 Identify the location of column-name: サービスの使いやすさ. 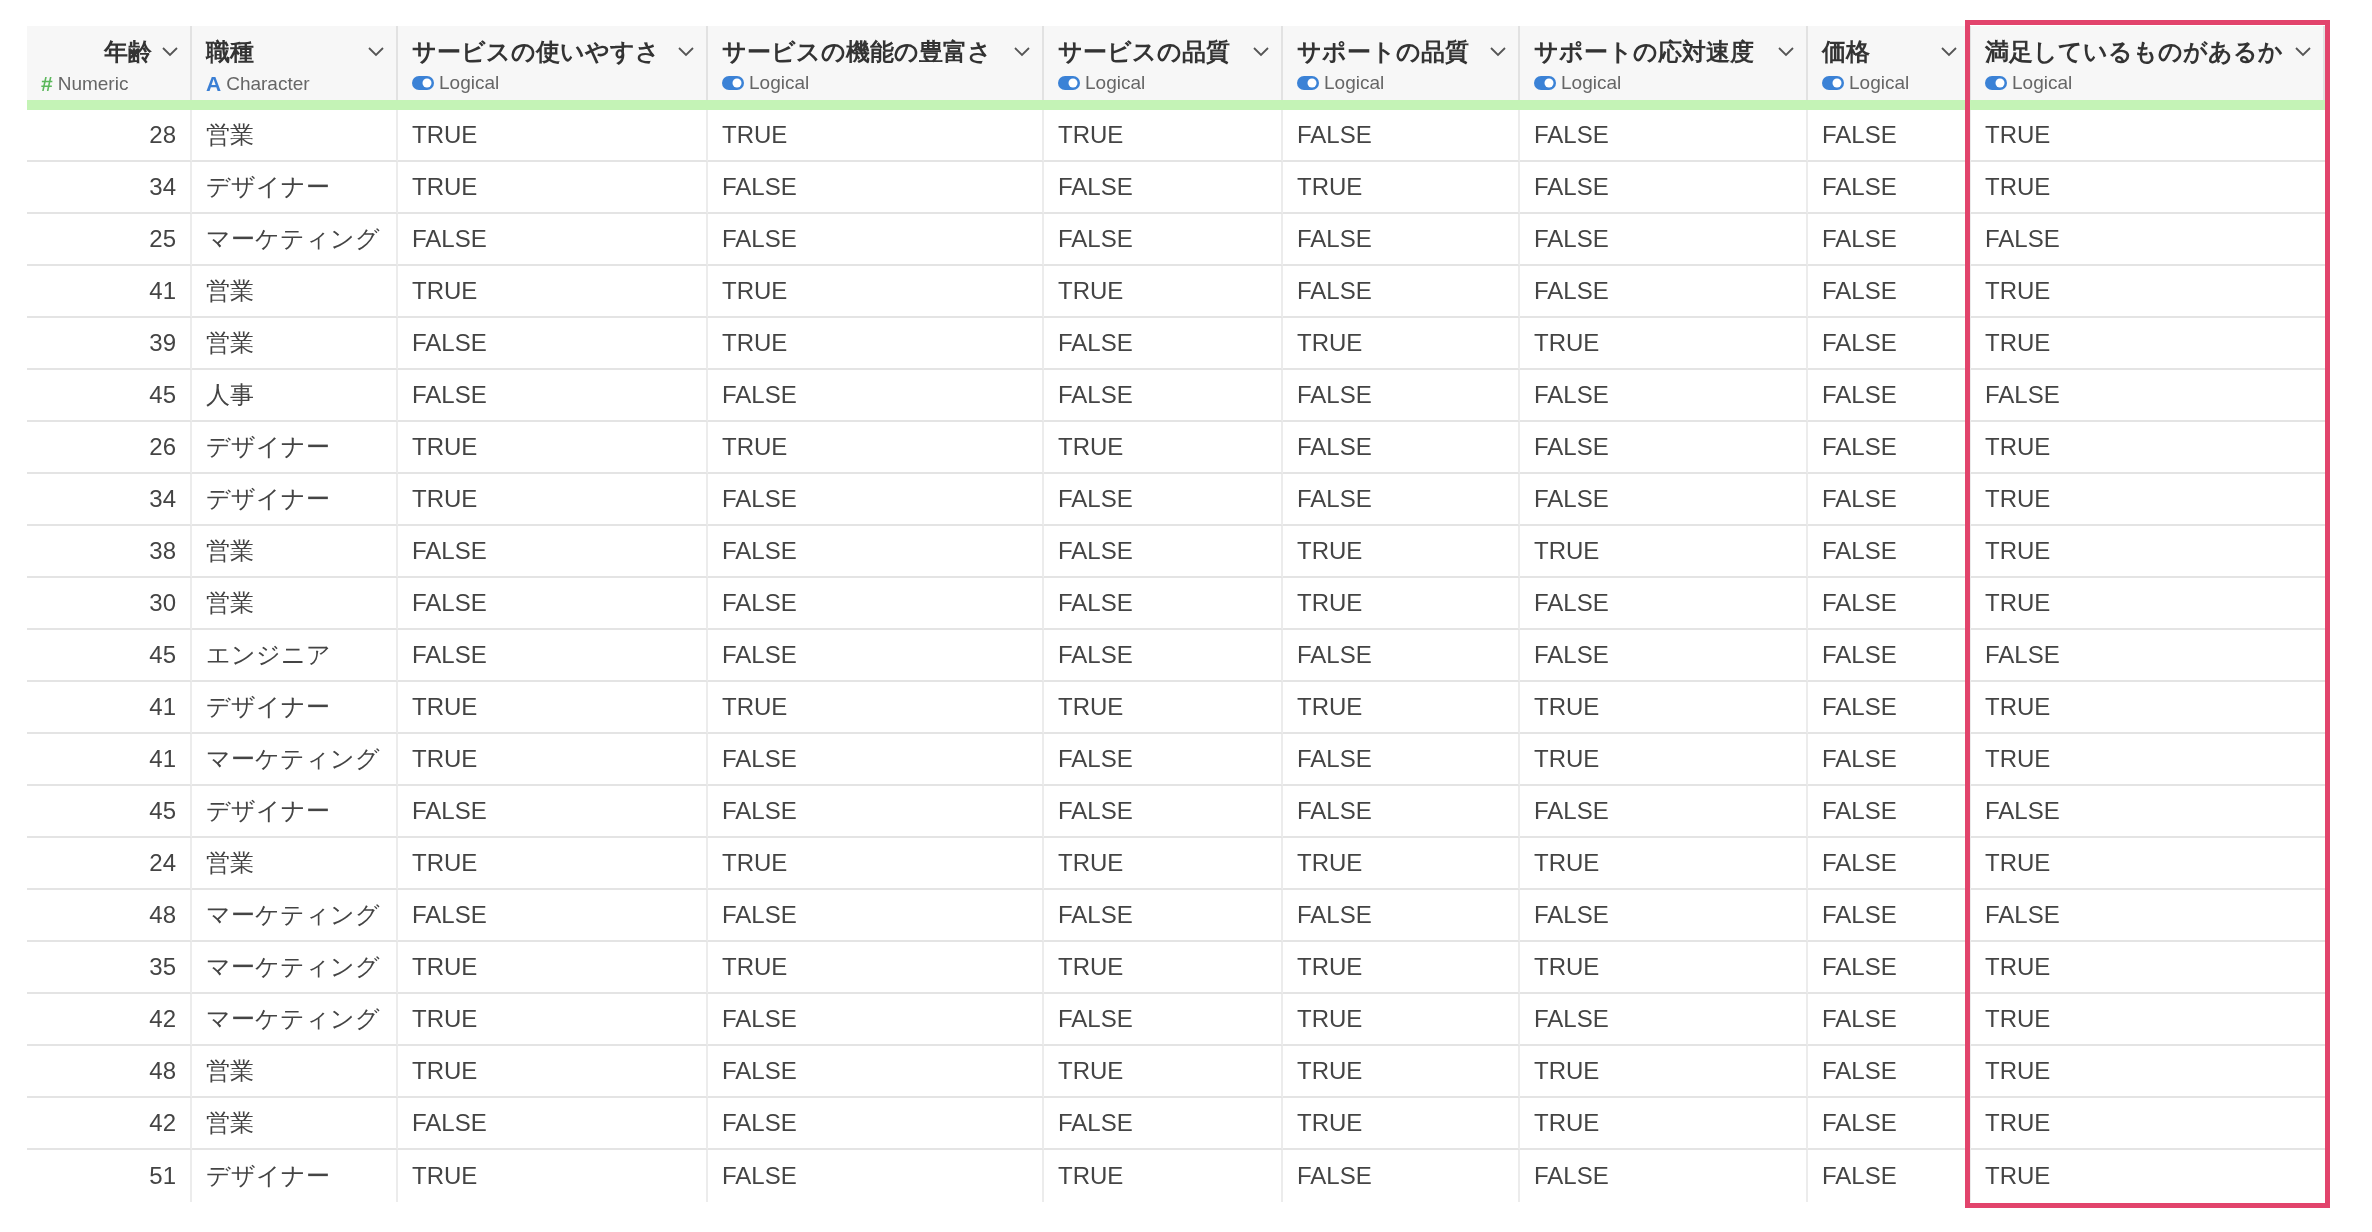
(536, 52).